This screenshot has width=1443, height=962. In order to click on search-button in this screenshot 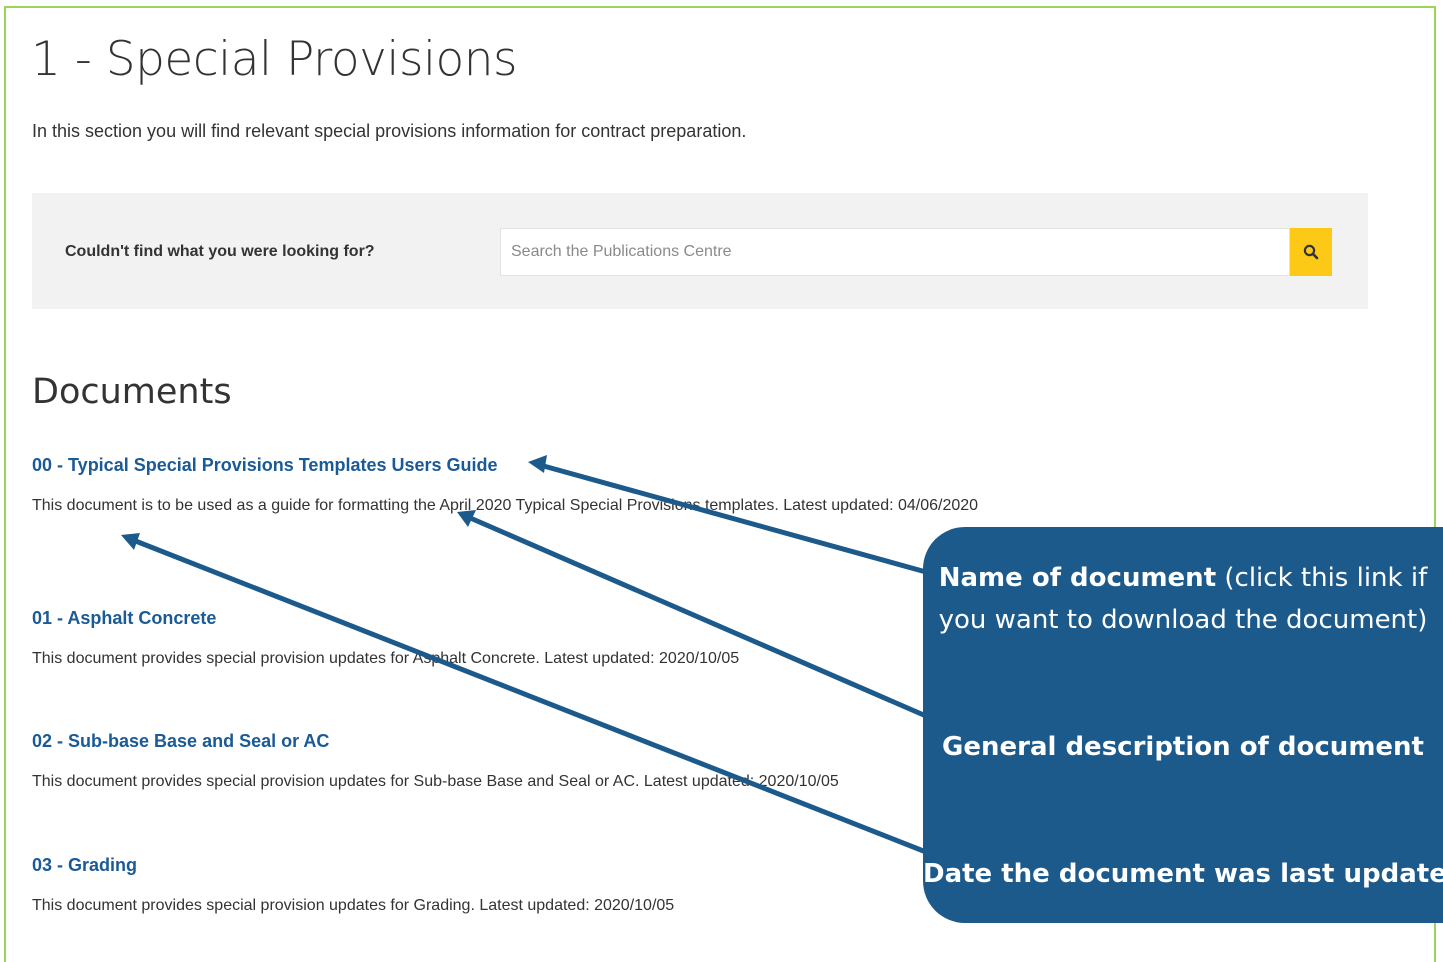, I will do `click(1311, 252)`.